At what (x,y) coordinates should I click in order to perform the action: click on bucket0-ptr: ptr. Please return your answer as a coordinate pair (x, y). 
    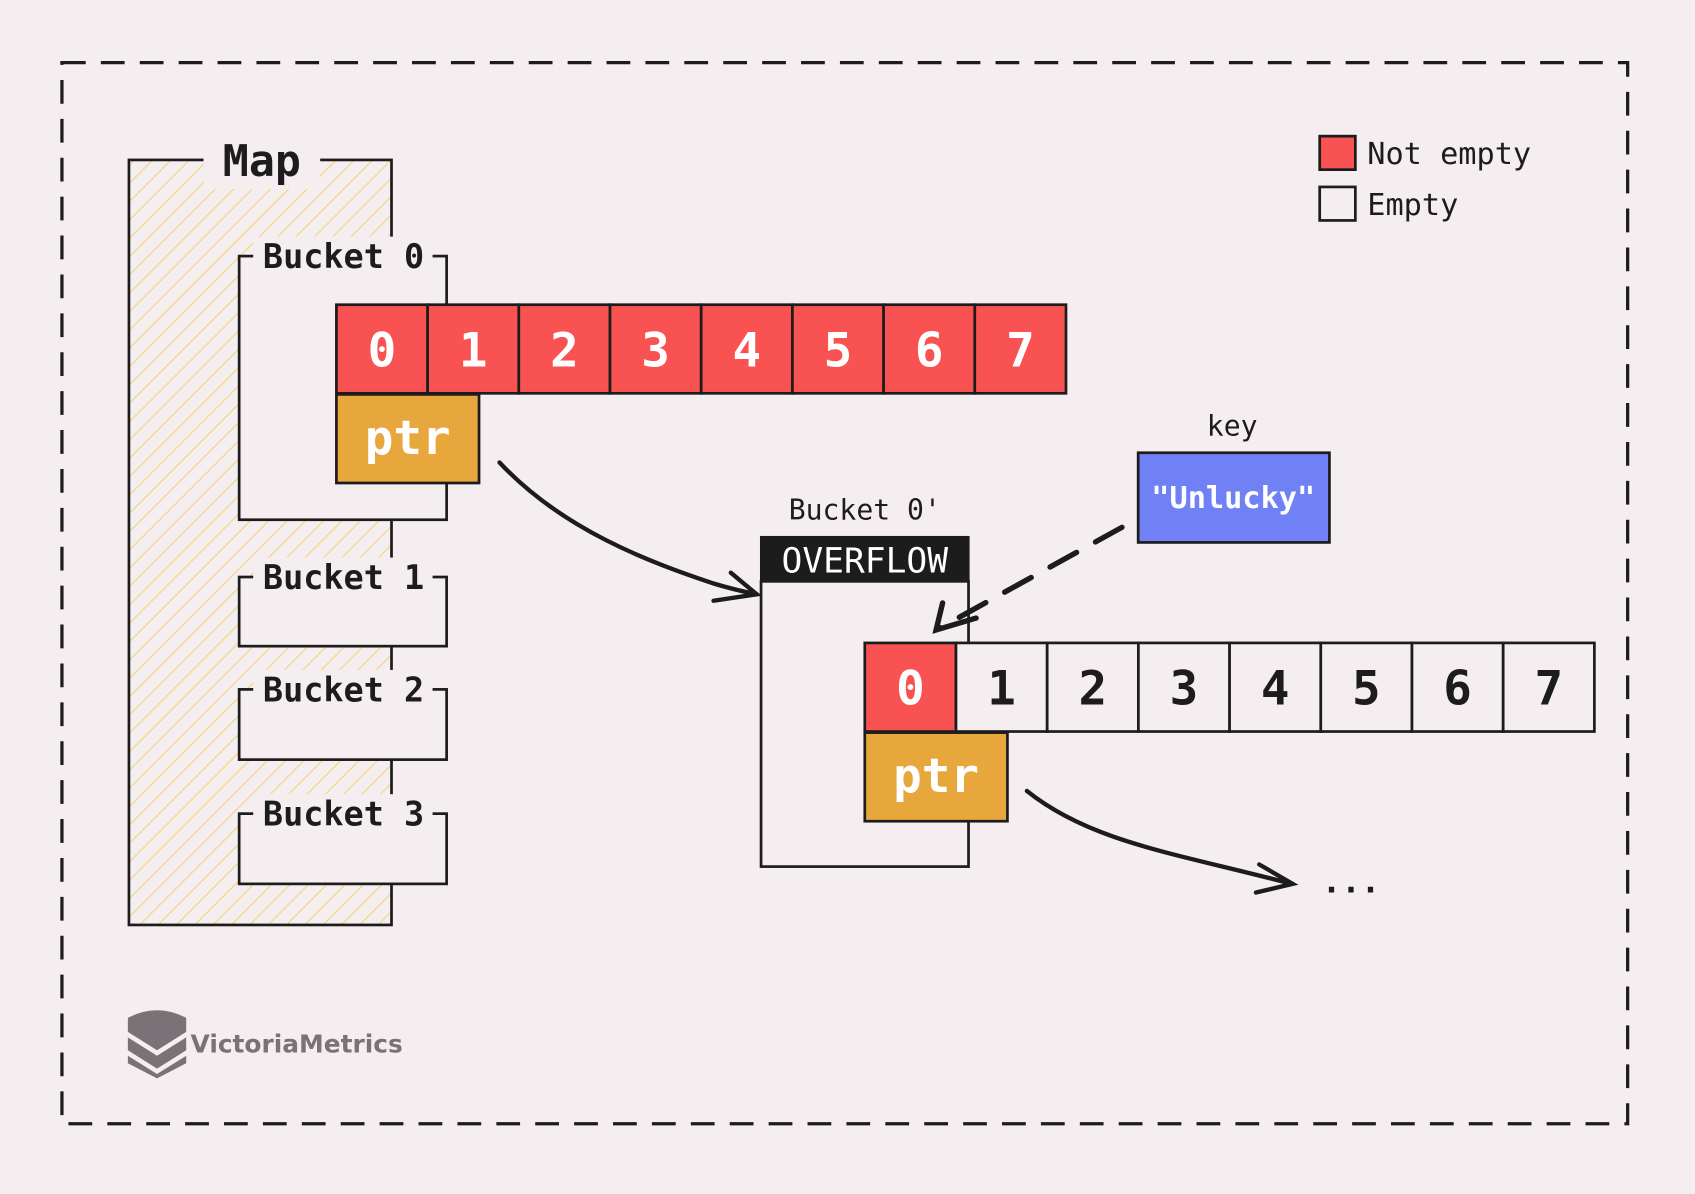
    Looking at the image, I should click on (408, 439).